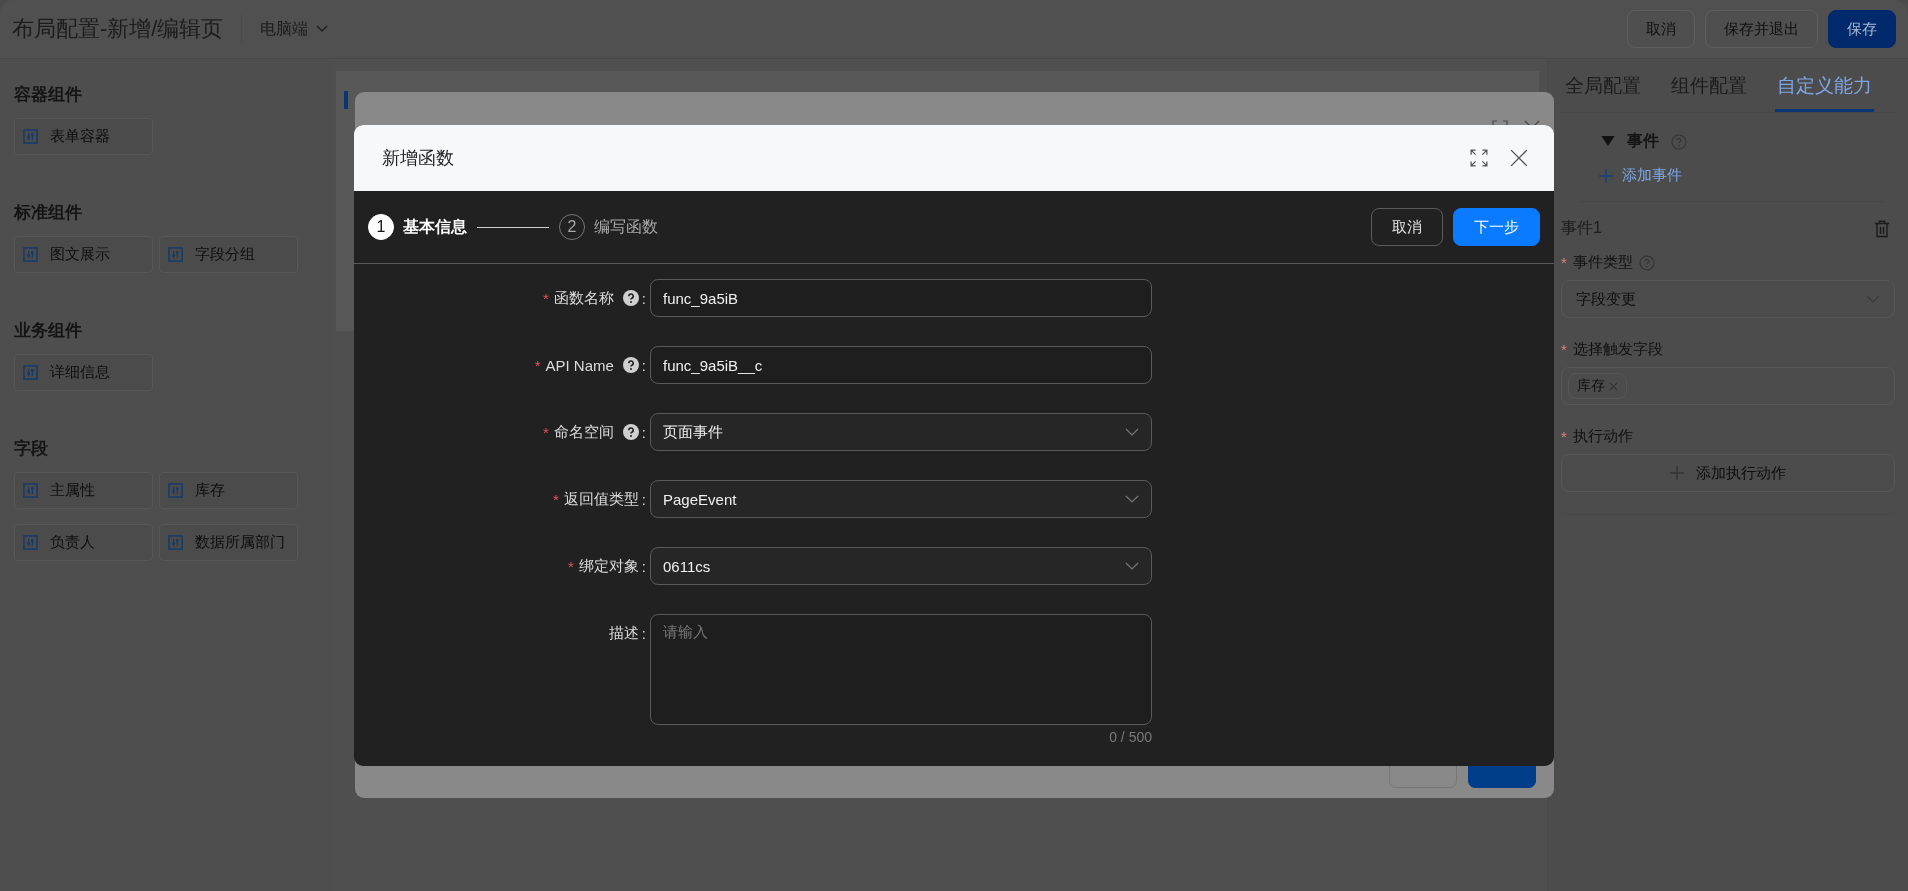 Image resolution: width=1908 pixels, height=891 pixels. What do you see at coordinates (579, 365) in the screenshot?
I see `field-label: API Name` at bounding box center [579, 365].